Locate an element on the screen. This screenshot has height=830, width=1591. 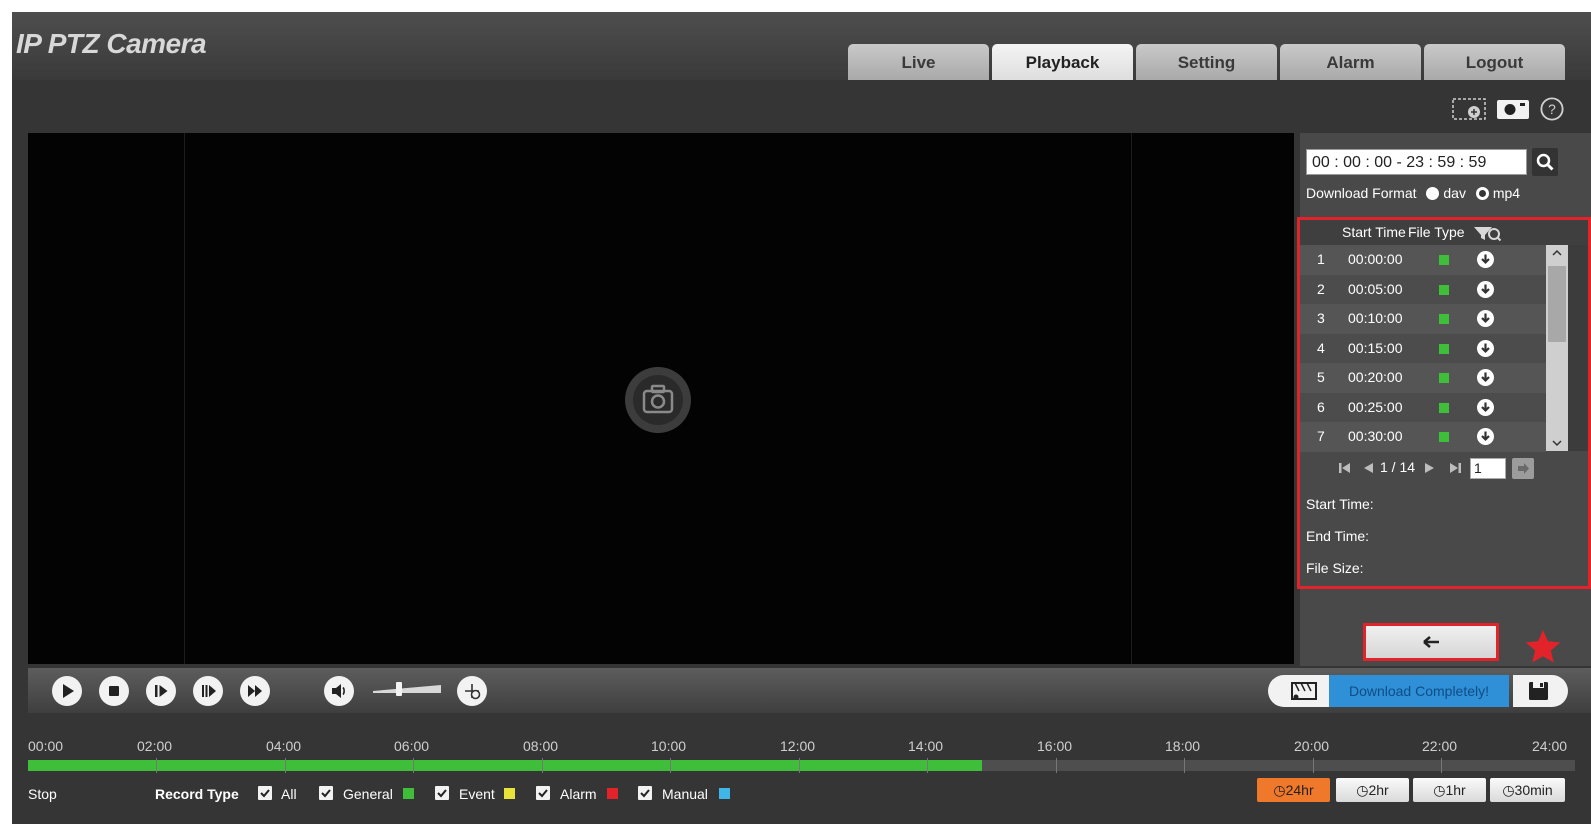
file-start-time: 00:00:00 is located at coordinates (1375, 259).